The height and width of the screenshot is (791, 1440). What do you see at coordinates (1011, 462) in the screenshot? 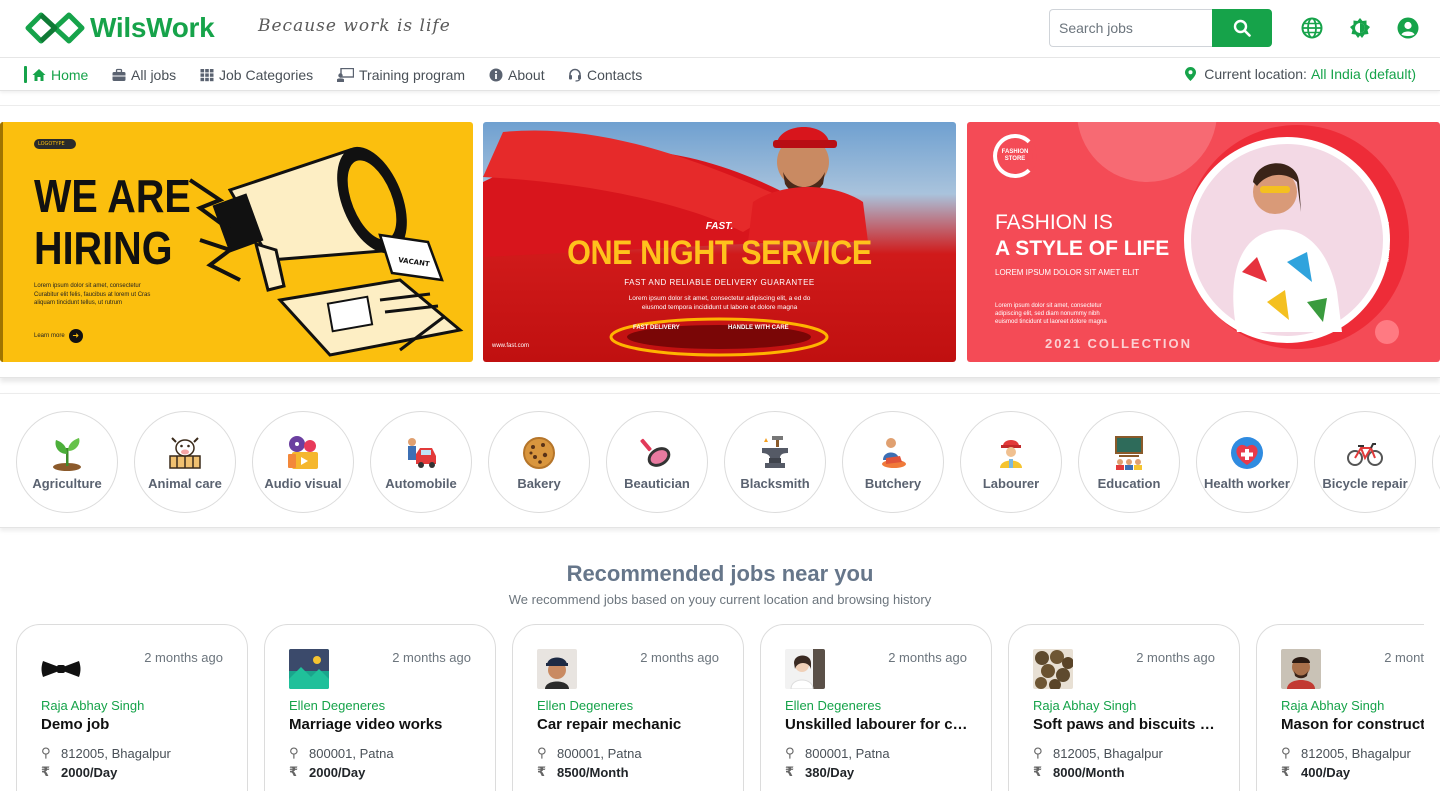
I see `category-labourer: Labourer` at bounding box center [1011, 462].